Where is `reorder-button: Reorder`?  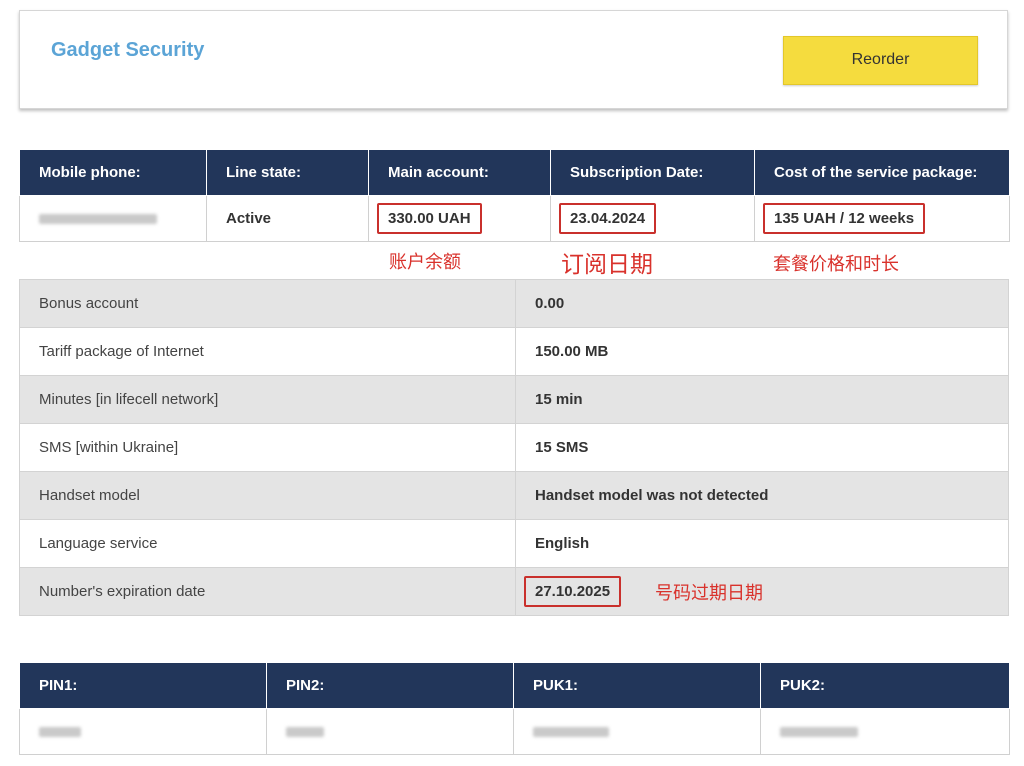
reorder-button: Reorder is located at coordinates (880, 60).